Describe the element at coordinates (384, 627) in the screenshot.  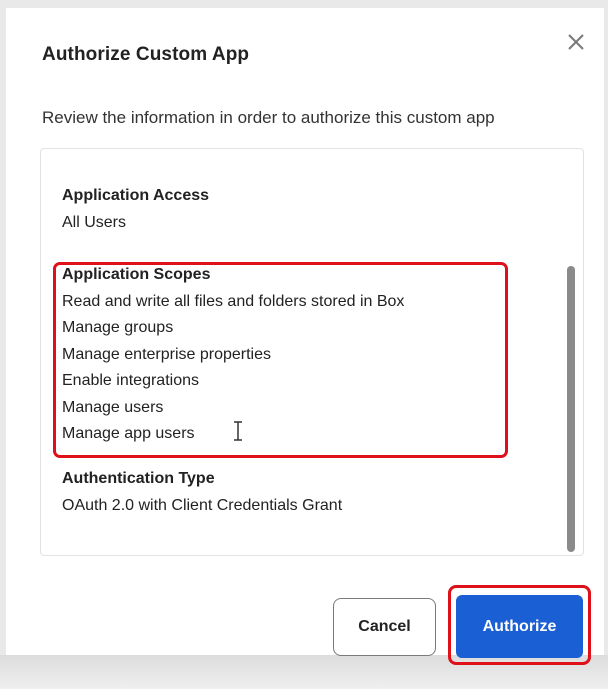
I see `cancel-button: Cancel` at that location.